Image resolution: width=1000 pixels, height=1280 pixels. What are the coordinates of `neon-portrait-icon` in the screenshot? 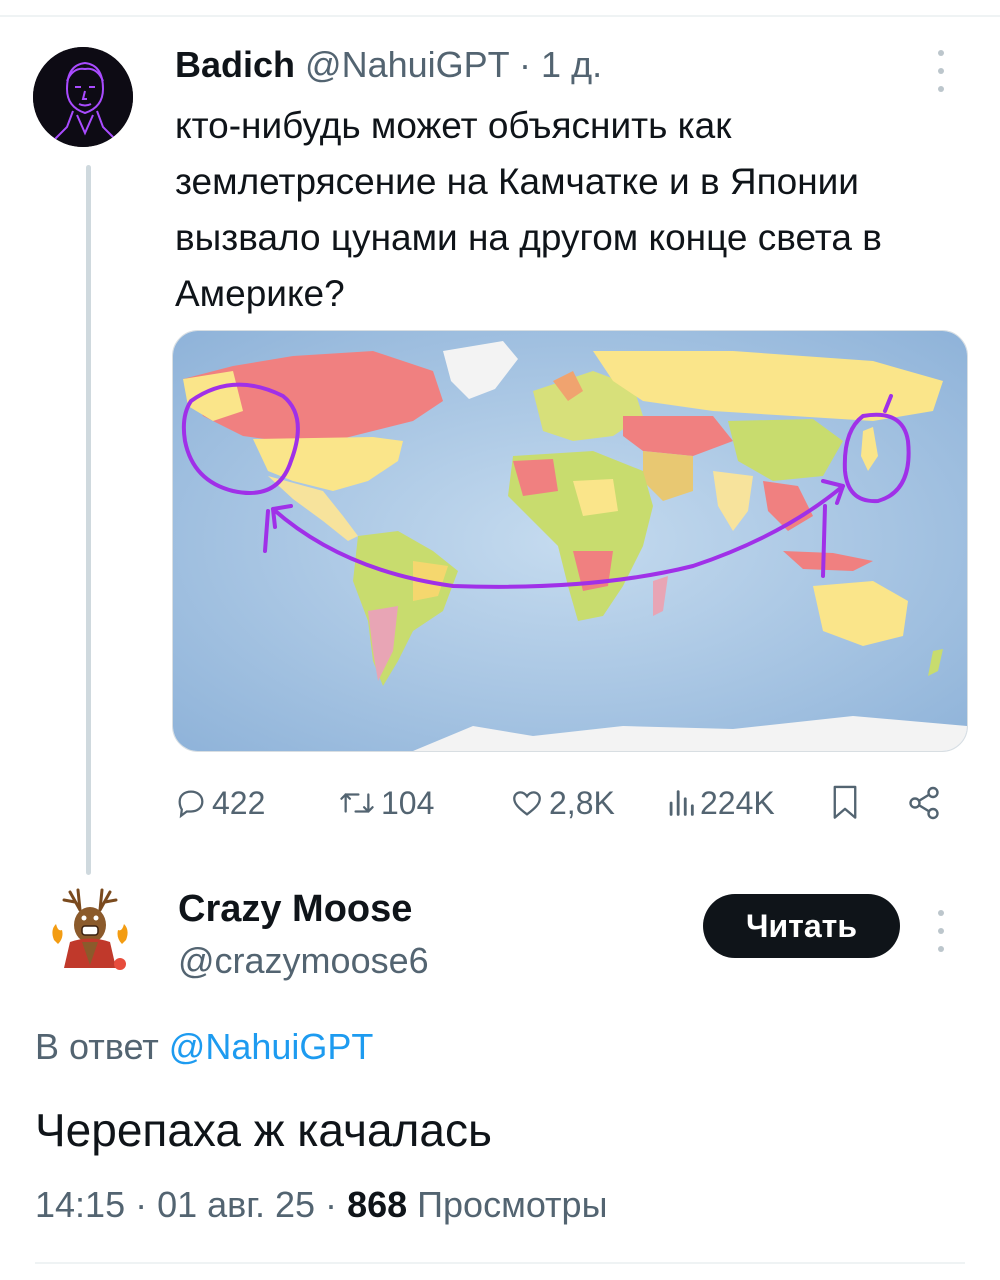 It's located at (83, 97).